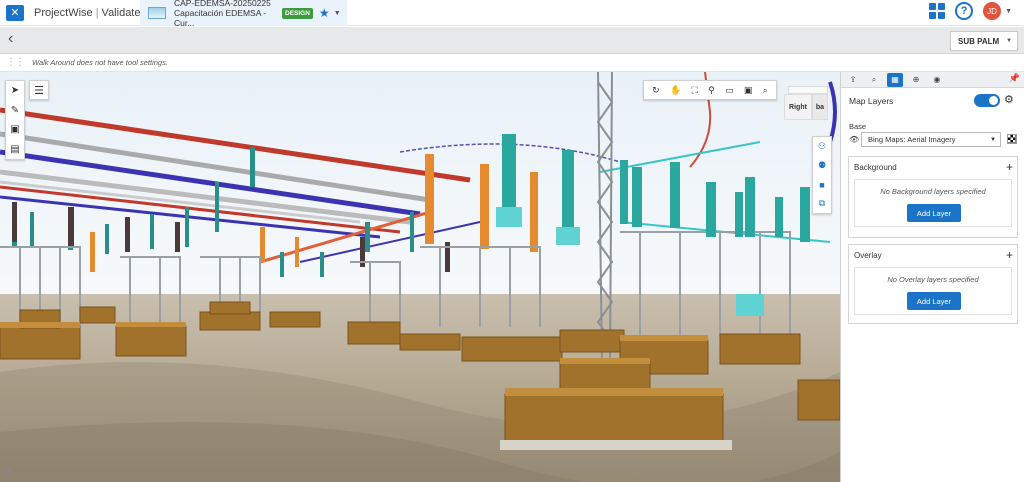 The image size is (1024, 482). I want to click on app-logo-icon: ✕, so click(15, 13).